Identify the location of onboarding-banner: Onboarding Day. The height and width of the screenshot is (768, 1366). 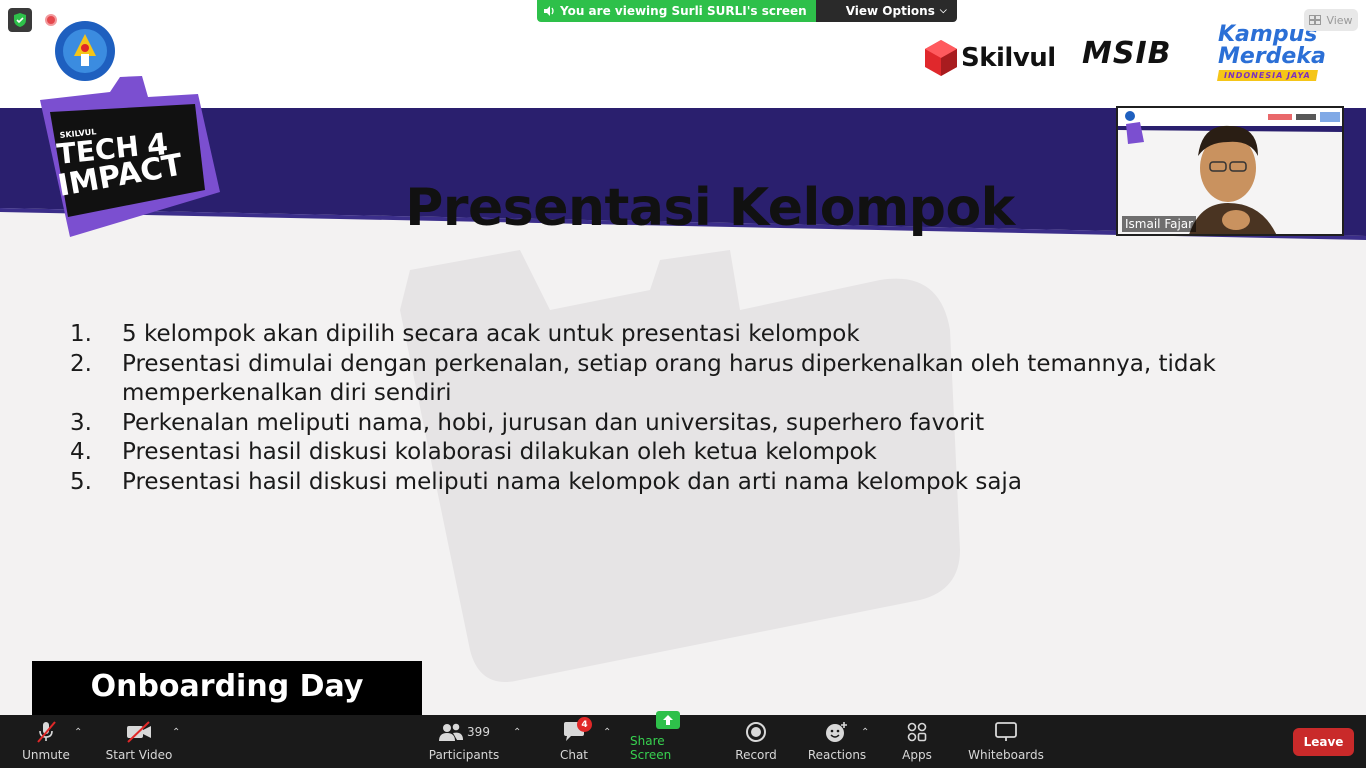
(227, 688).